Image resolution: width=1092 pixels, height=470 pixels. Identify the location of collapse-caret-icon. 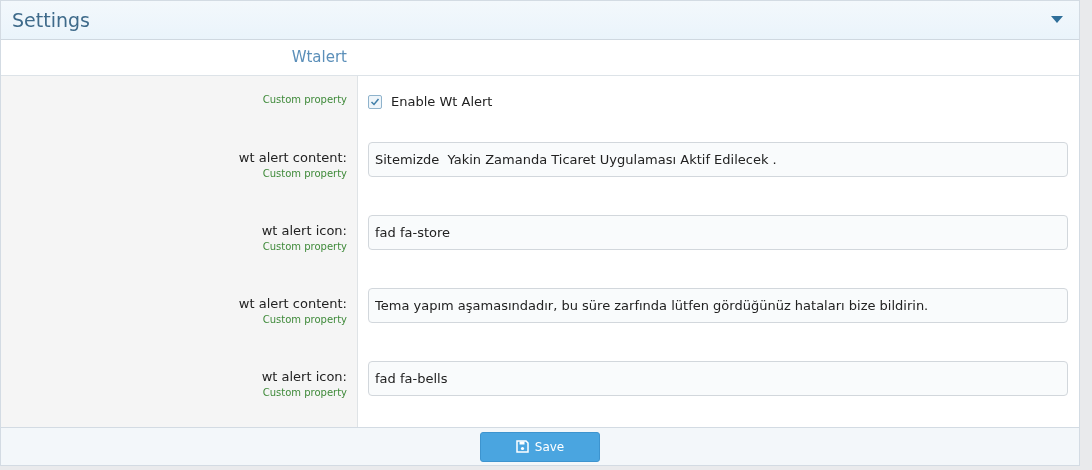
(1057, 20).